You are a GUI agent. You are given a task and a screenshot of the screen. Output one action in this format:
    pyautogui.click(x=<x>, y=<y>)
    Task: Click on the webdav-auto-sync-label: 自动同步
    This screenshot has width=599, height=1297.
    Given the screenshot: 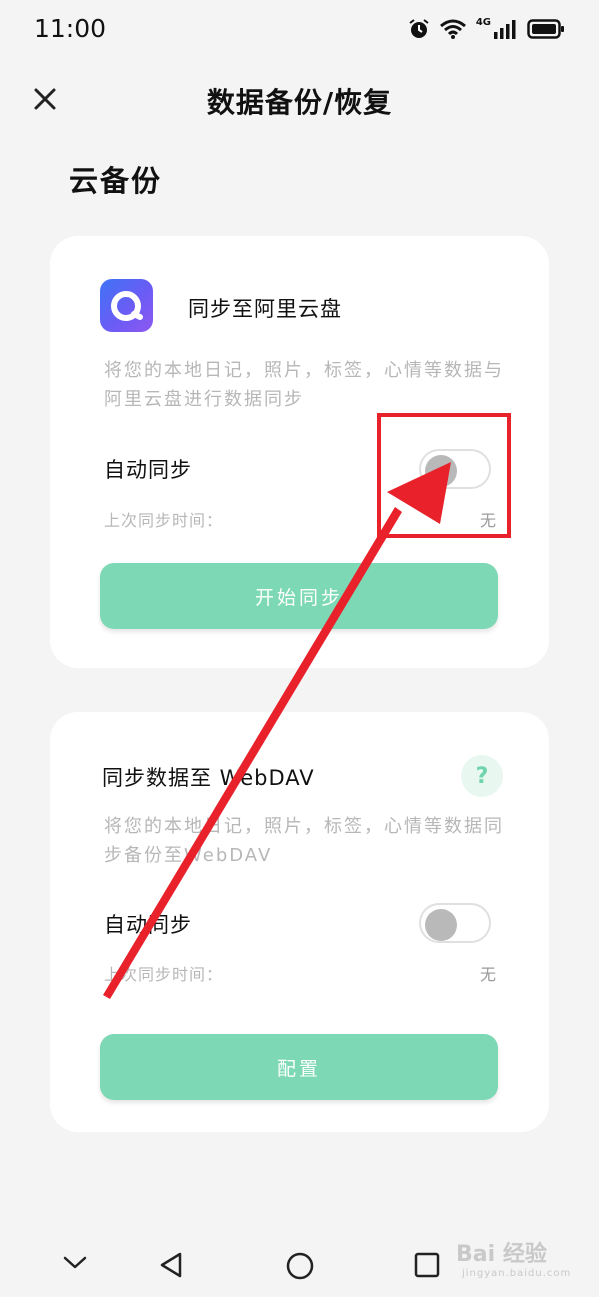 What is the action you would take?
    pyautogui.click(x=148, y=925)
    